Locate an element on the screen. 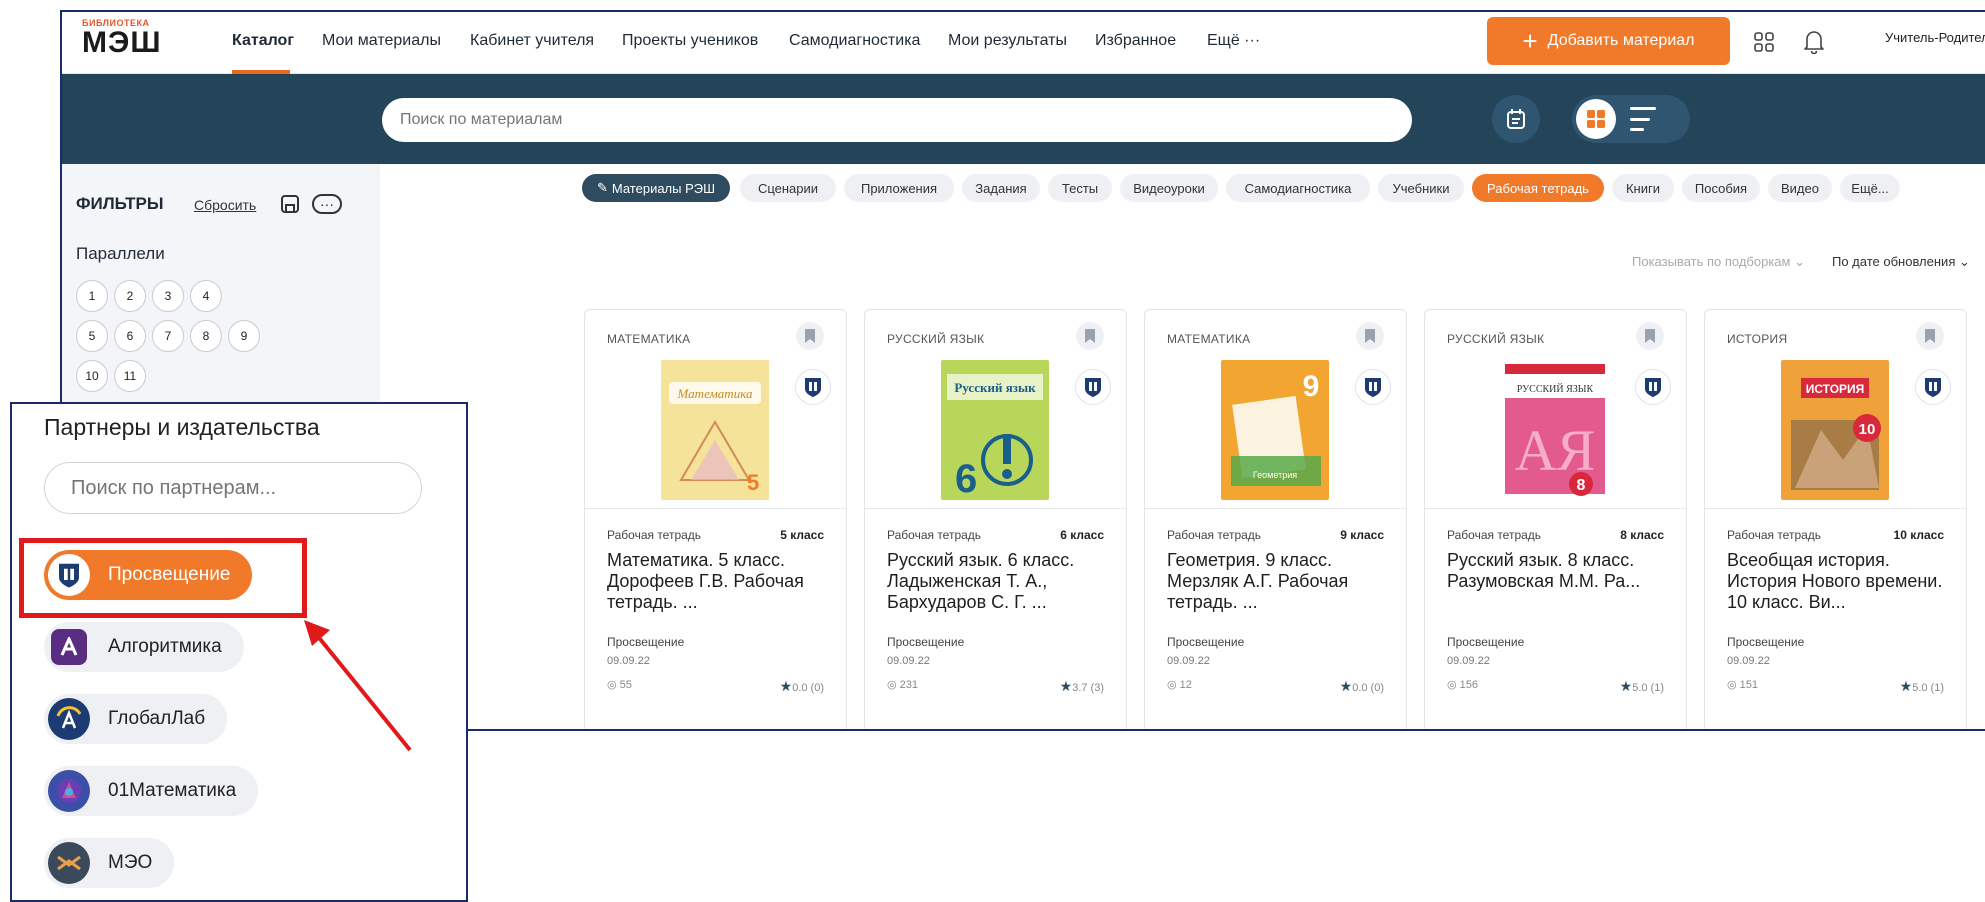 The height and width of the screenshot is (902, 1985). add-material-button: + Добавить материал is located at coordinates (1608, 41).